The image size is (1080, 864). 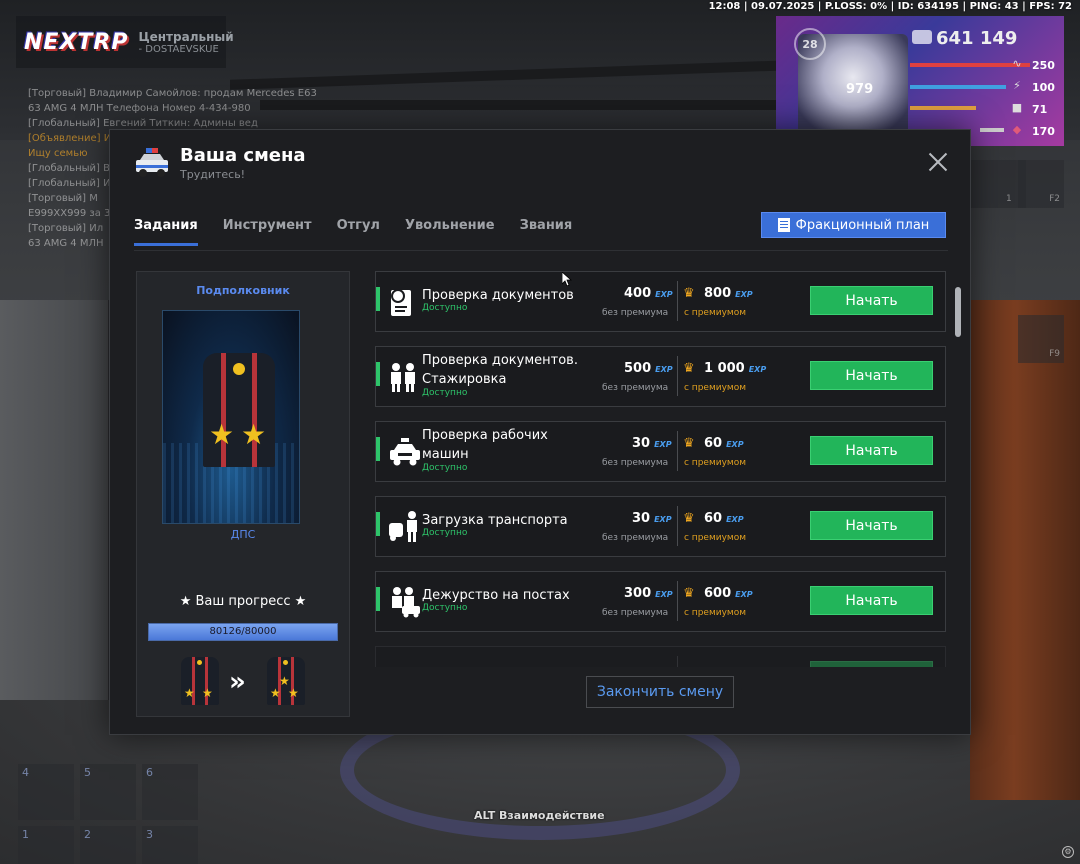 I want to click on hotbar-slot: 1, so click(x=46, y=845).